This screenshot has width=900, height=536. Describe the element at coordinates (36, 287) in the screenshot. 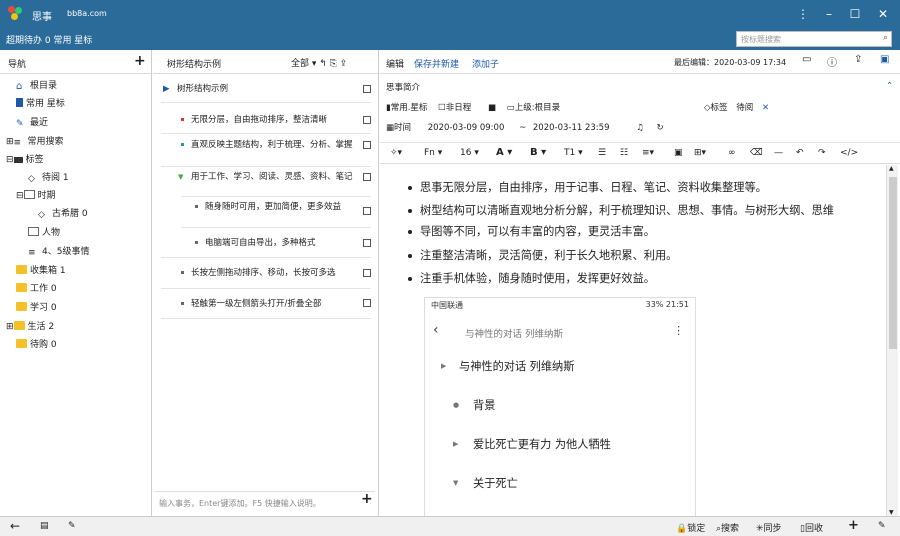

I see `nav-item-work: 工作 0` at that location.